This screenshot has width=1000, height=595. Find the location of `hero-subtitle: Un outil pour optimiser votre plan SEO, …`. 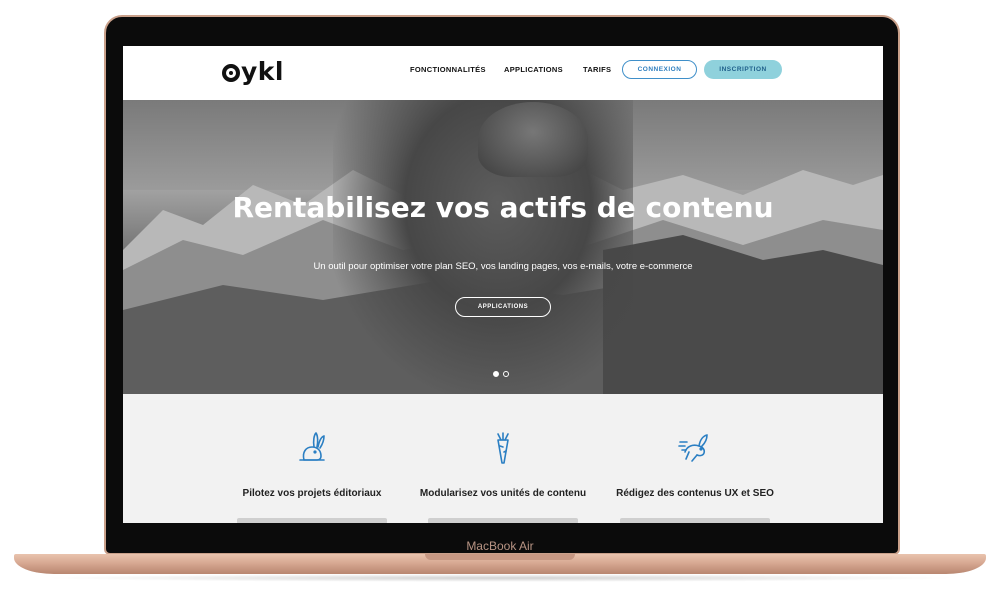

hero-subtitle: Un outil pour optimiser votre plan SEO, … is located at coordinates (503, 266).